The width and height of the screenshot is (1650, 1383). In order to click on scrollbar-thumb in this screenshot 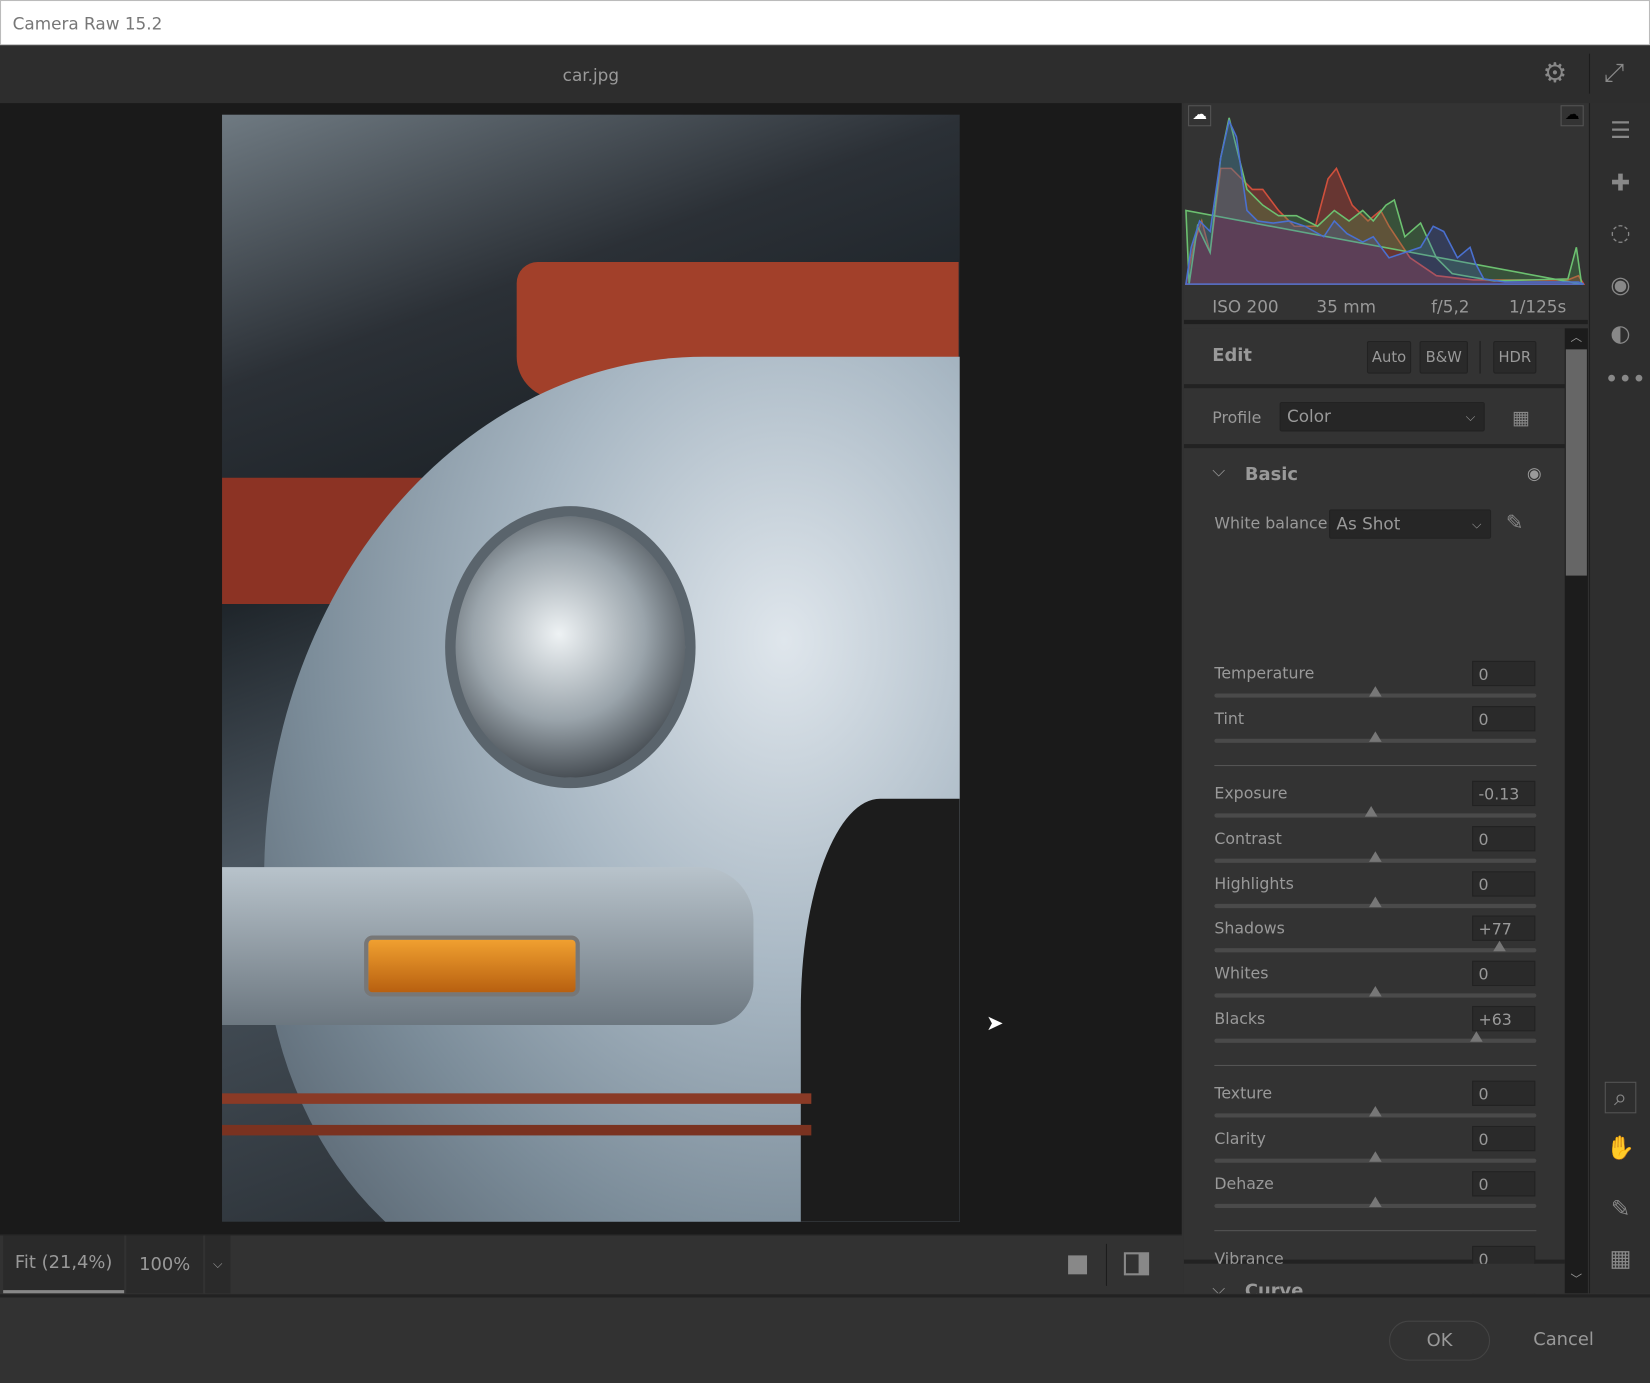, I will do `click(1576, 462)`.